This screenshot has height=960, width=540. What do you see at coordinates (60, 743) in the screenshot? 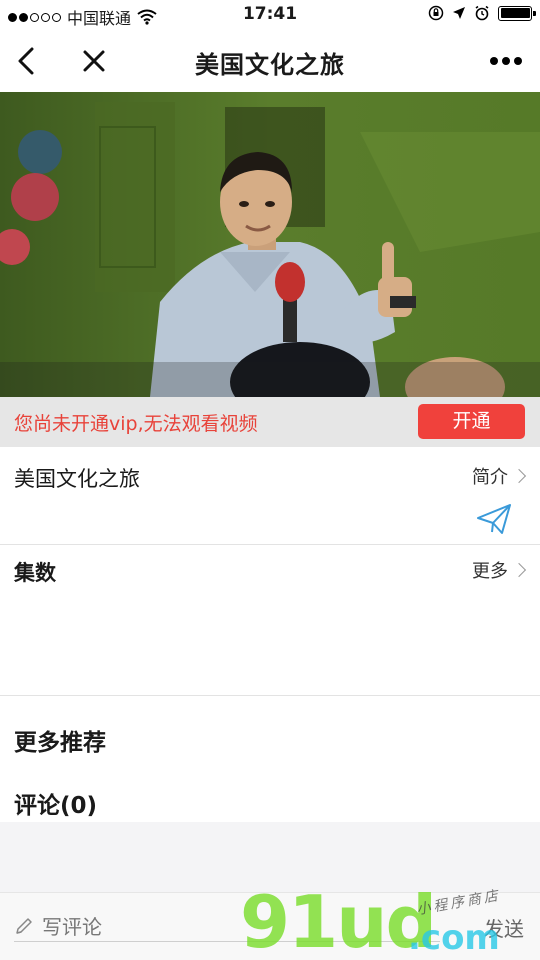
I see `recommend-title: 更多推荐` at bounding box center [60, 743].